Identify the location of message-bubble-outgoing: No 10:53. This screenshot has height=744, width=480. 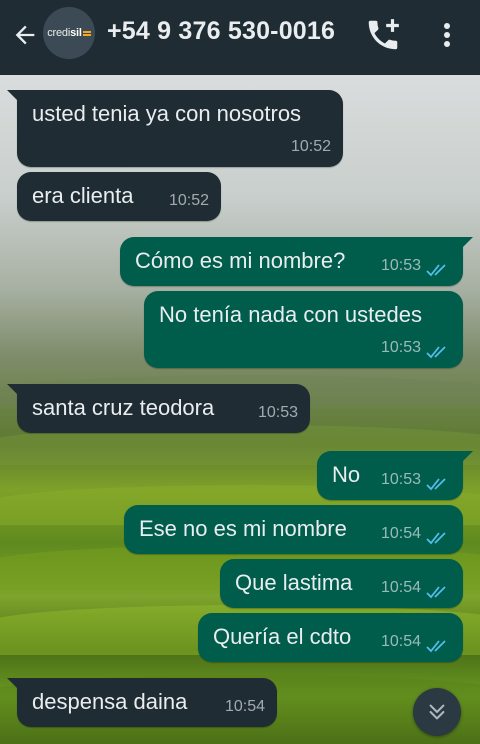
(395, 475).